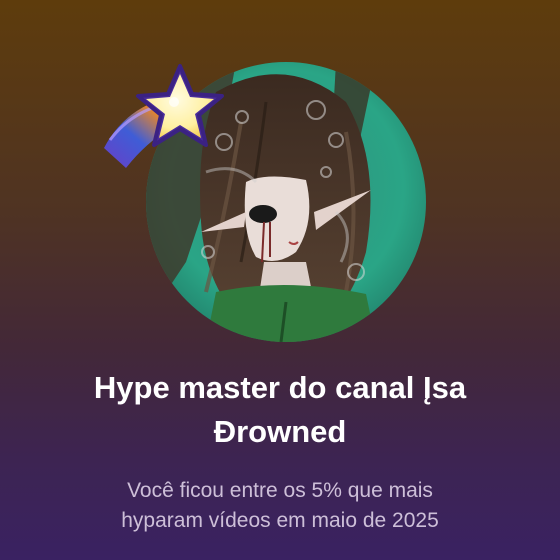  I want to click on shooting-star-icon, so click(162, 122).